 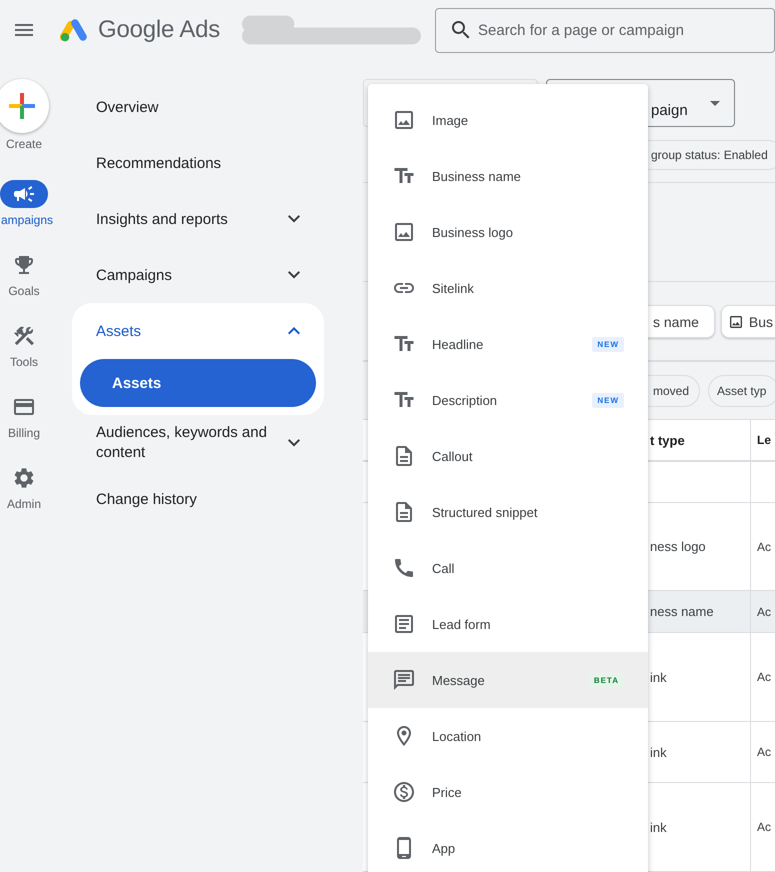 What do you see at coordinates (198, 219) in the screenshot?
I see `nav-item: Insights and reports` at bounding box center [198, 219].